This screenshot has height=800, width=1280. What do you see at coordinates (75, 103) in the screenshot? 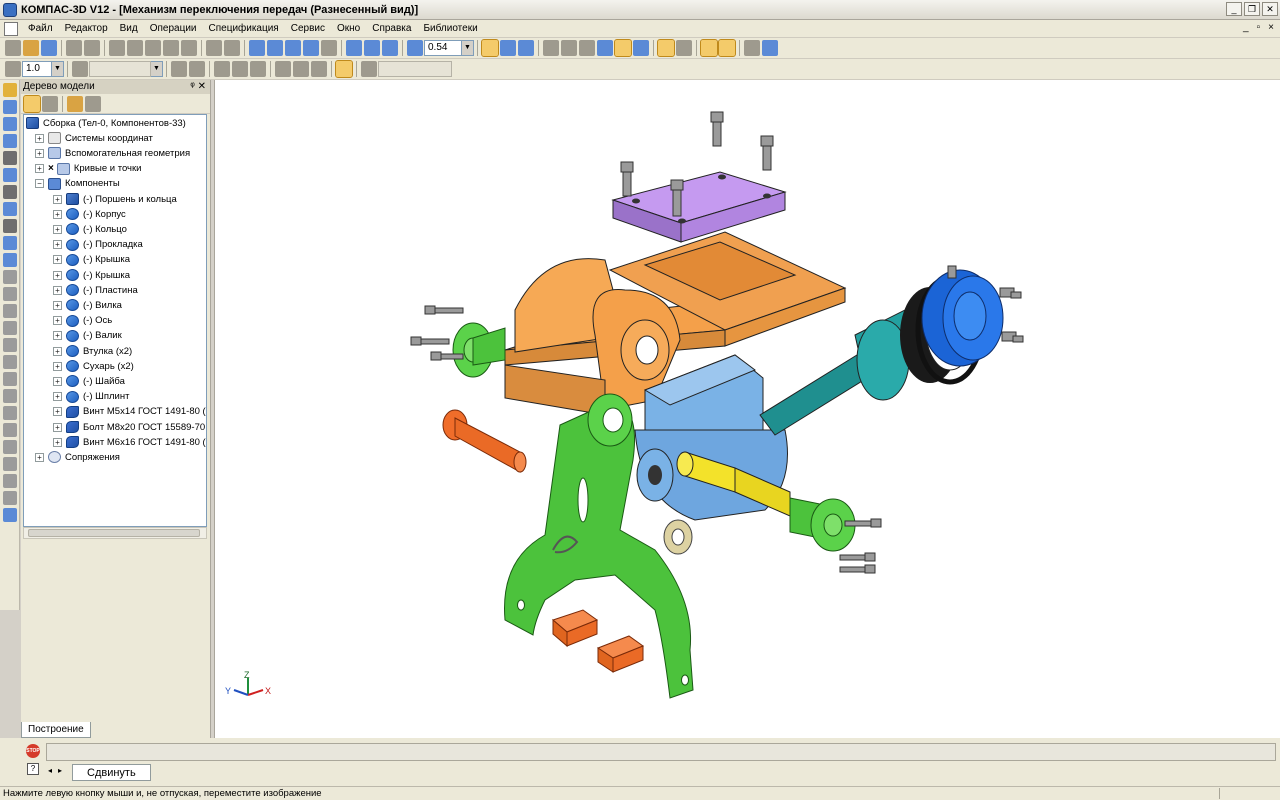
I see `tree-view-icon` at bounding box center [75, 103].